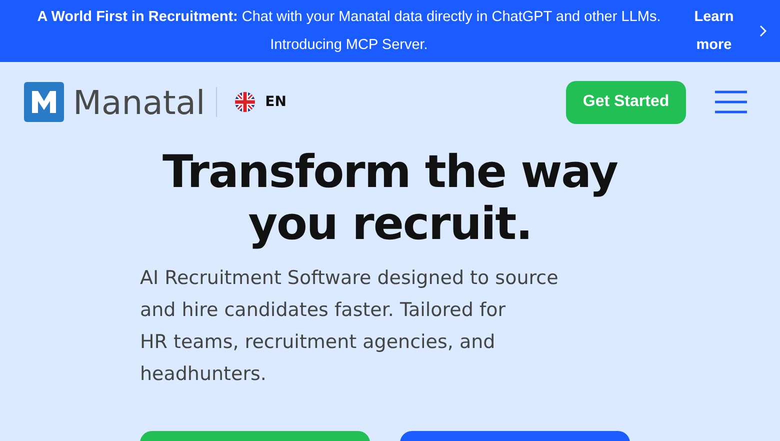 This screenshot has height=441, width=780. I want to click on chevron-right-icon, so click(763, 31).